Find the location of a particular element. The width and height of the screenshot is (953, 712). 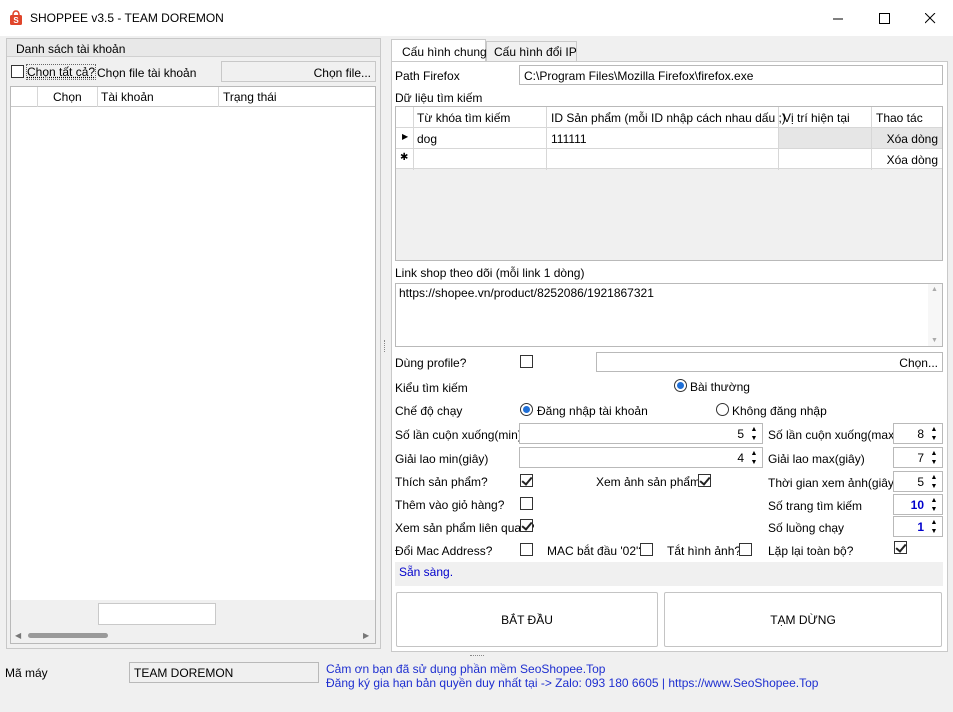

title-bar: S SHOPPEE v3.5 - TEAM DOREMON is located at coordinates (476, 18).